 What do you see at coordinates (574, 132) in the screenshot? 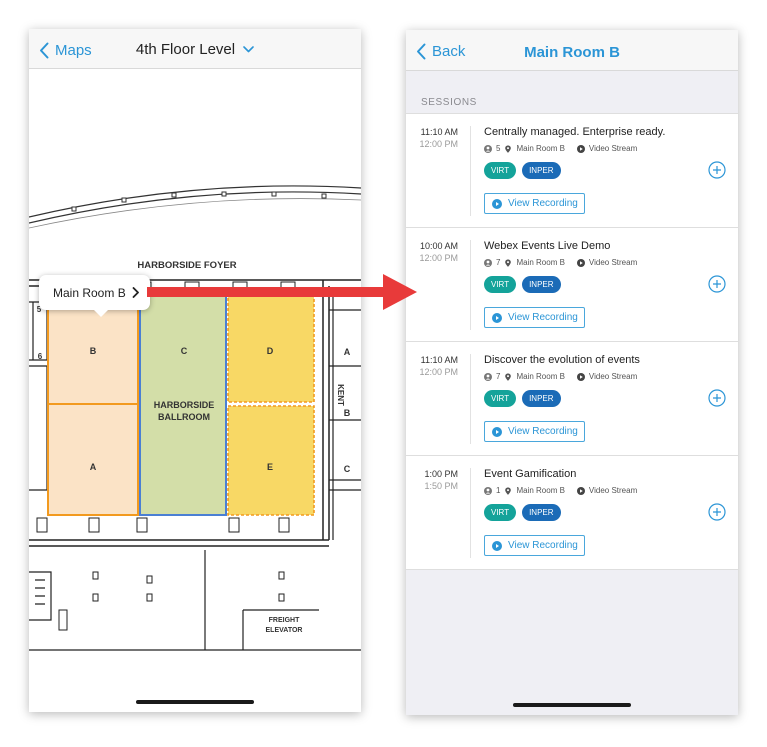
I see `session-title: Centrally managed. Enterprise ready.` at bounding box center [574, 132].